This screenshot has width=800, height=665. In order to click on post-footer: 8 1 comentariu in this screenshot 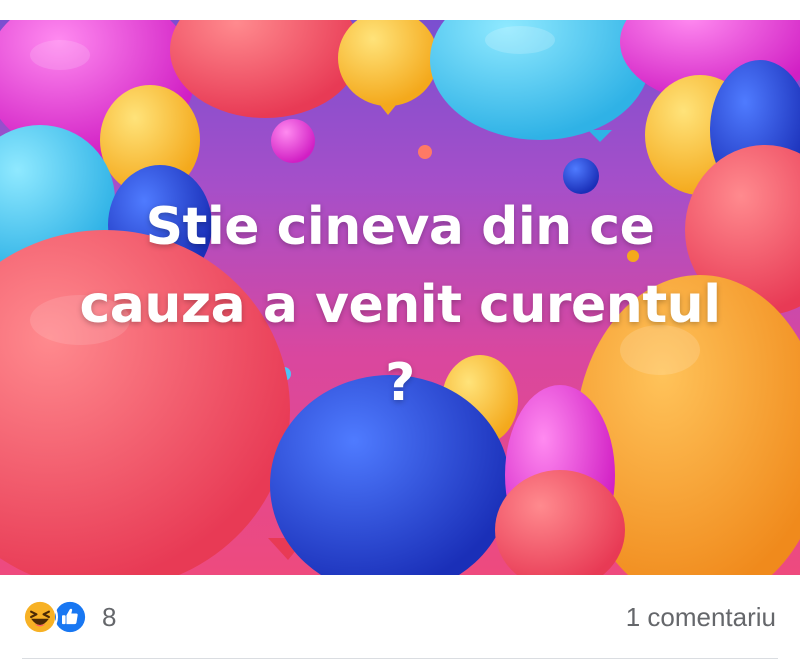, I will do `click(400, 620)`.